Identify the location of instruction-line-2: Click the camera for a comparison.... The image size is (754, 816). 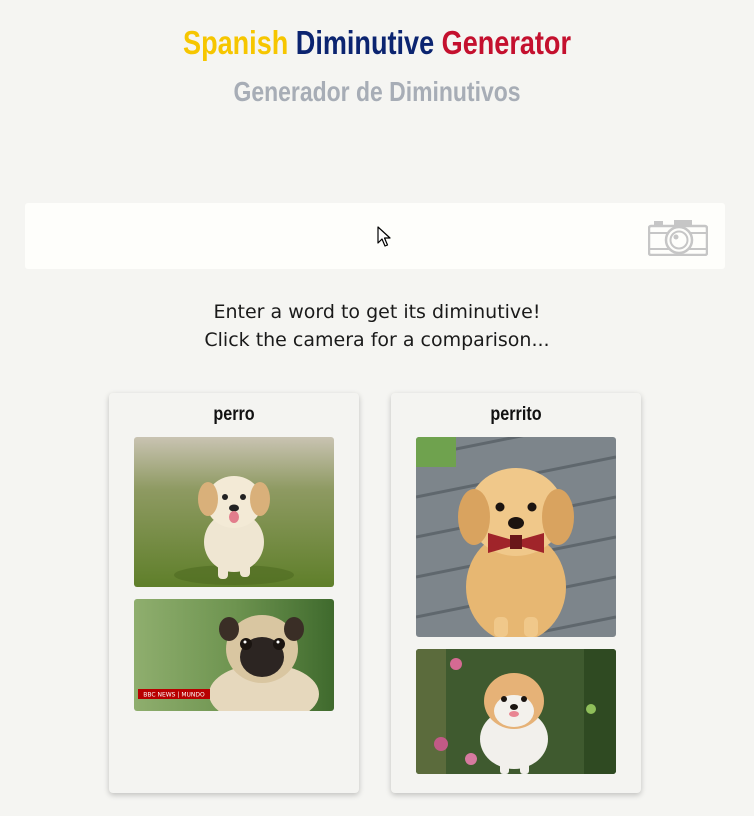
(377, 340).